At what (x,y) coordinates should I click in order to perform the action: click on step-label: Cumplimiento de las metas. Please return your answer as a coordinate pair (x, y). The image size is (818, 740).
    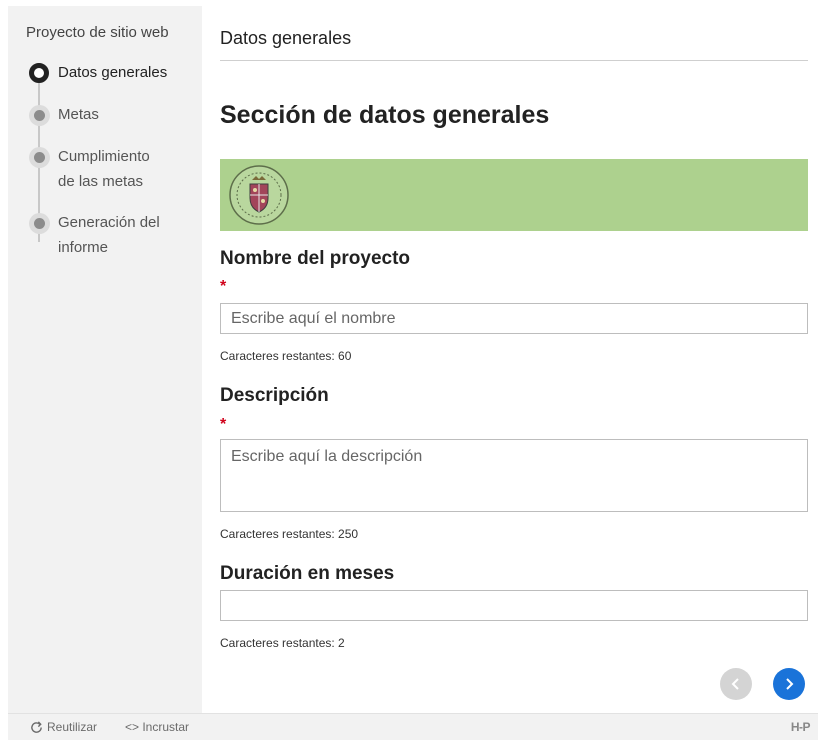
    Looking at the image, I should click on (104, 169).